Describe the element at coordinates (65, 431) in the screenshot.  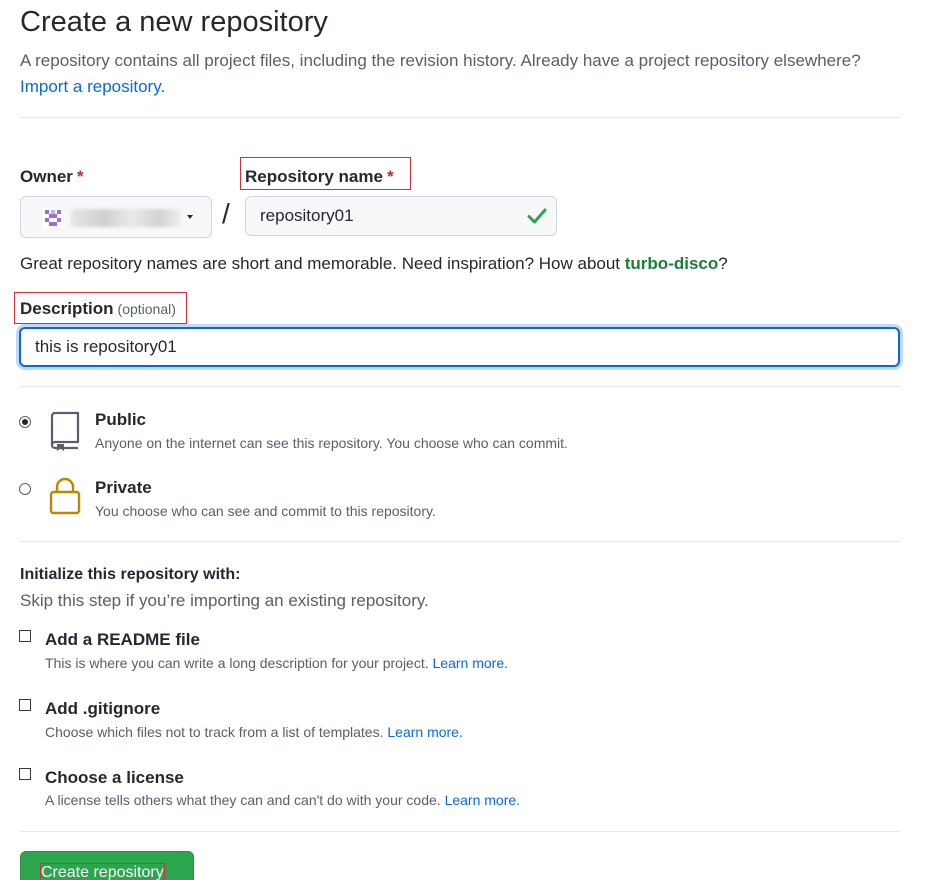
I see `repo-icon` at that location.